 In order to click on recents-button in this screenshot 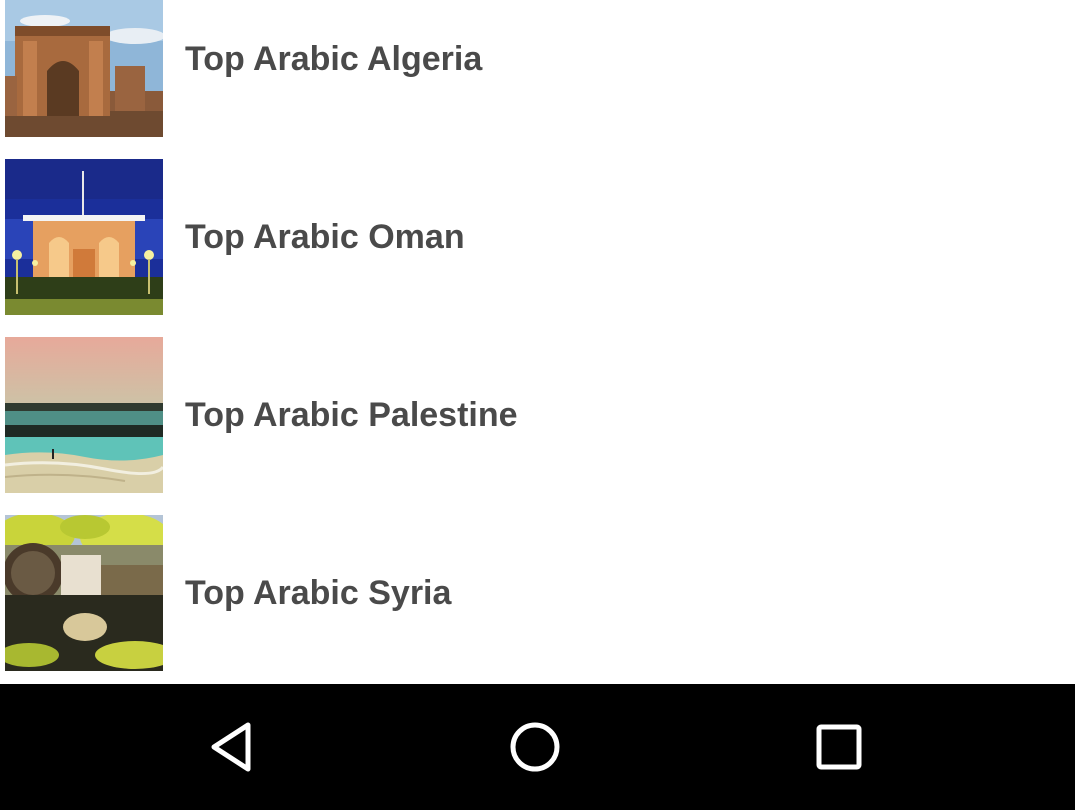, I will do `click(839, 747)`.